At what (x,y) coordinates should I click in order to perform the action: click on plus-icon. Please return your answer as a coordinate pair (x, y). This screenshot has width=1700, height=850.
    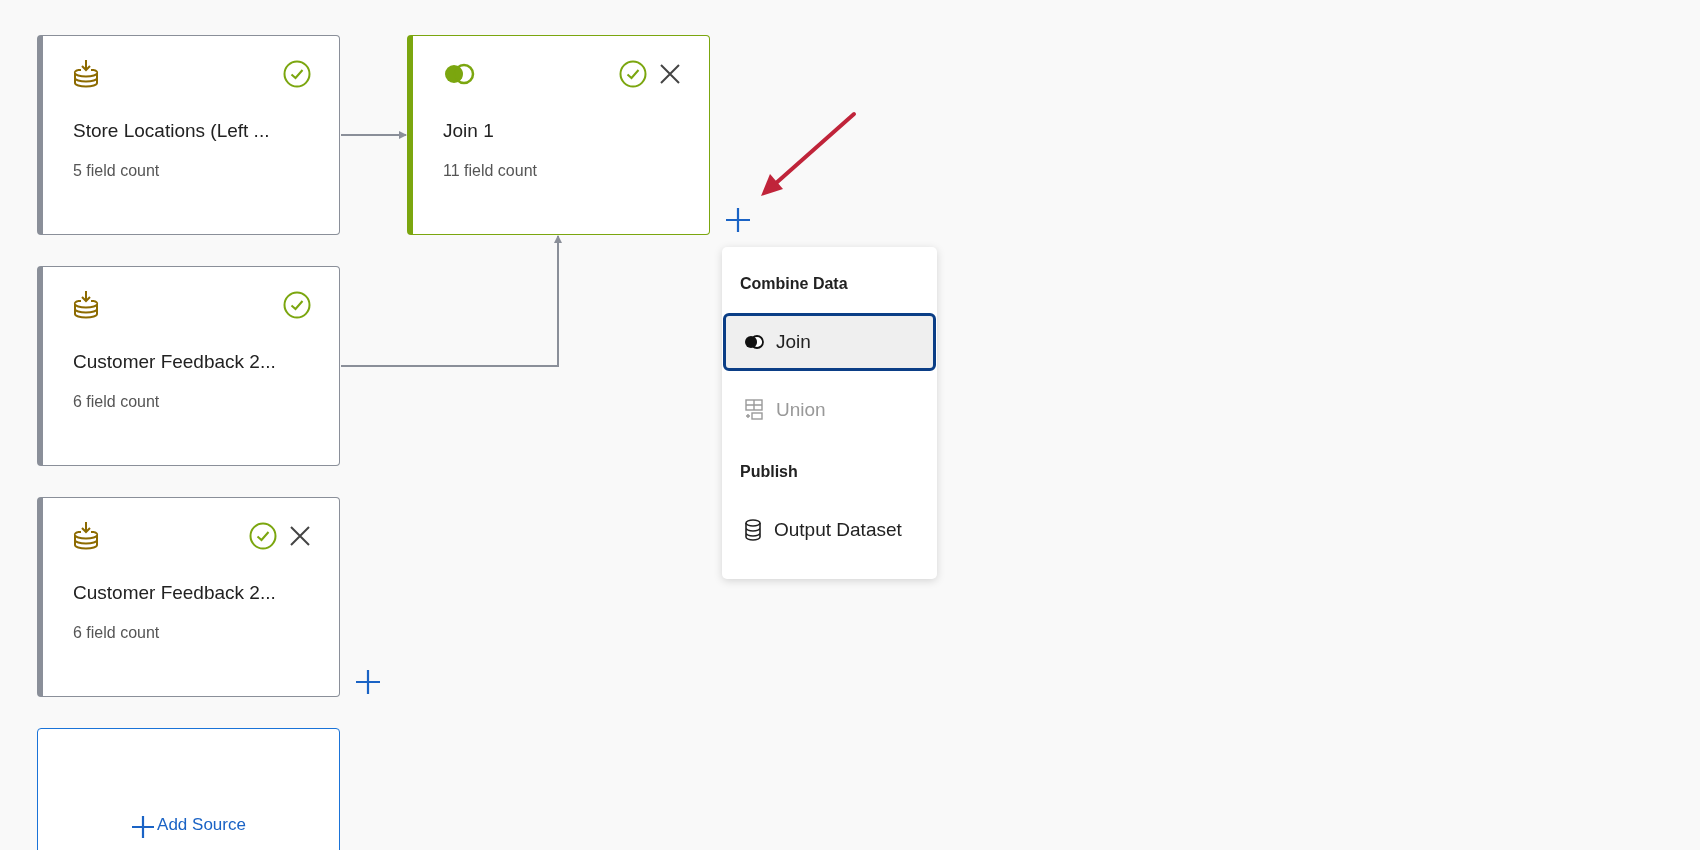
    Looking at the image, I should click on (143, 827).